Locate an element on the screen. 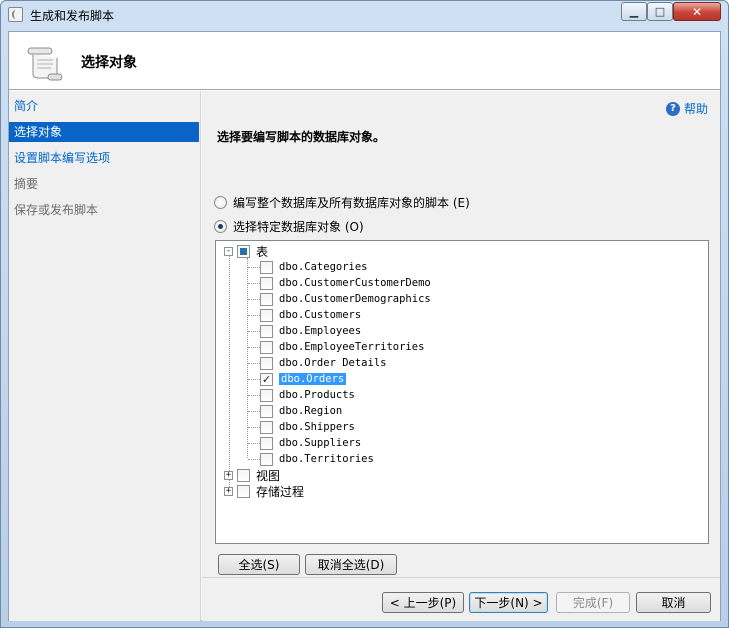 The image size is (729, 628). table-row: dbo.Shippers is located at coordinates (307, 427).